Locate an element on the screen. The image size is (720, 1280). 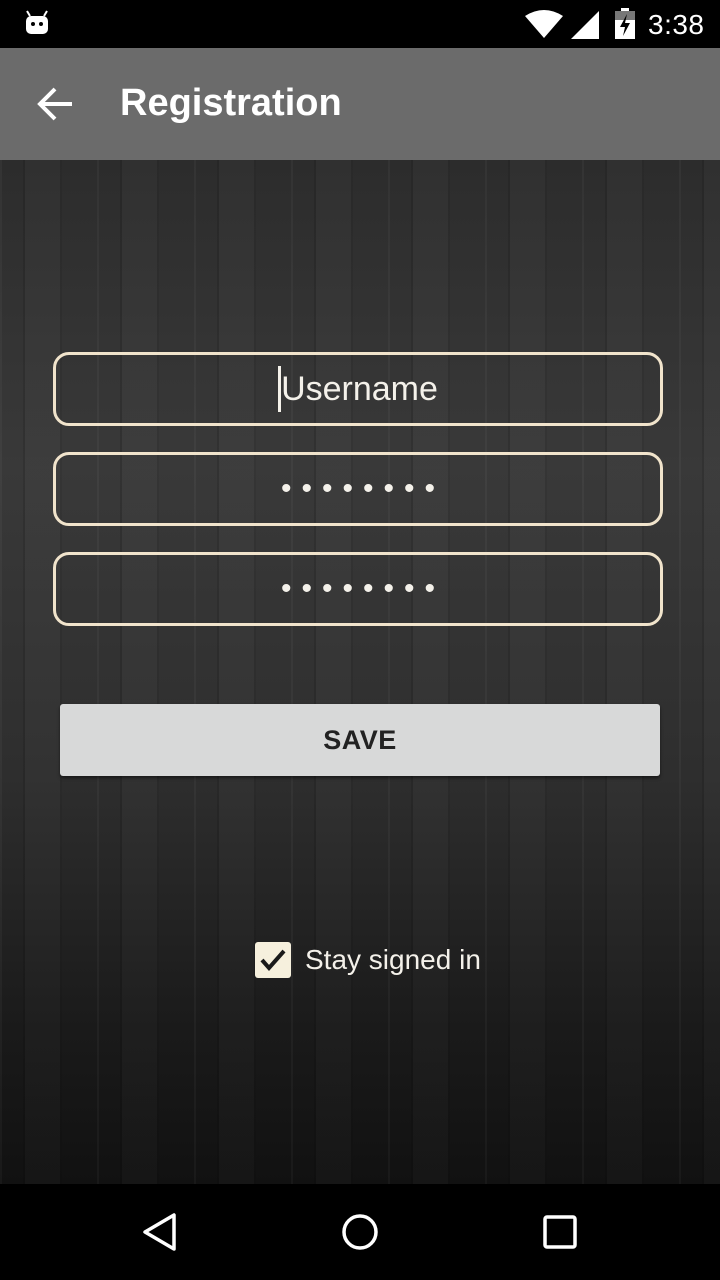
android-icon is located at coordinates (37, 22).